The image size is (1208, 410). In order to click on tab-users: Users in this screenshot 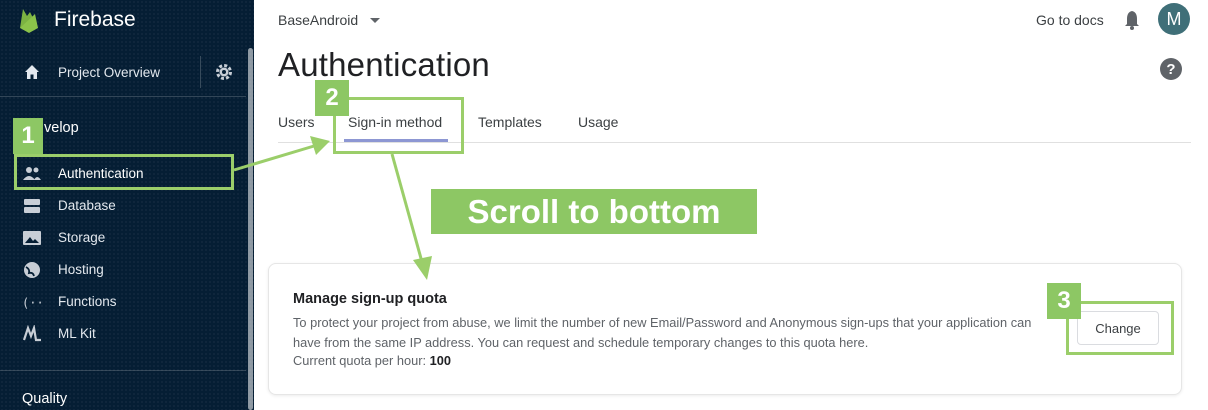, I will do `click(296, 122)`.